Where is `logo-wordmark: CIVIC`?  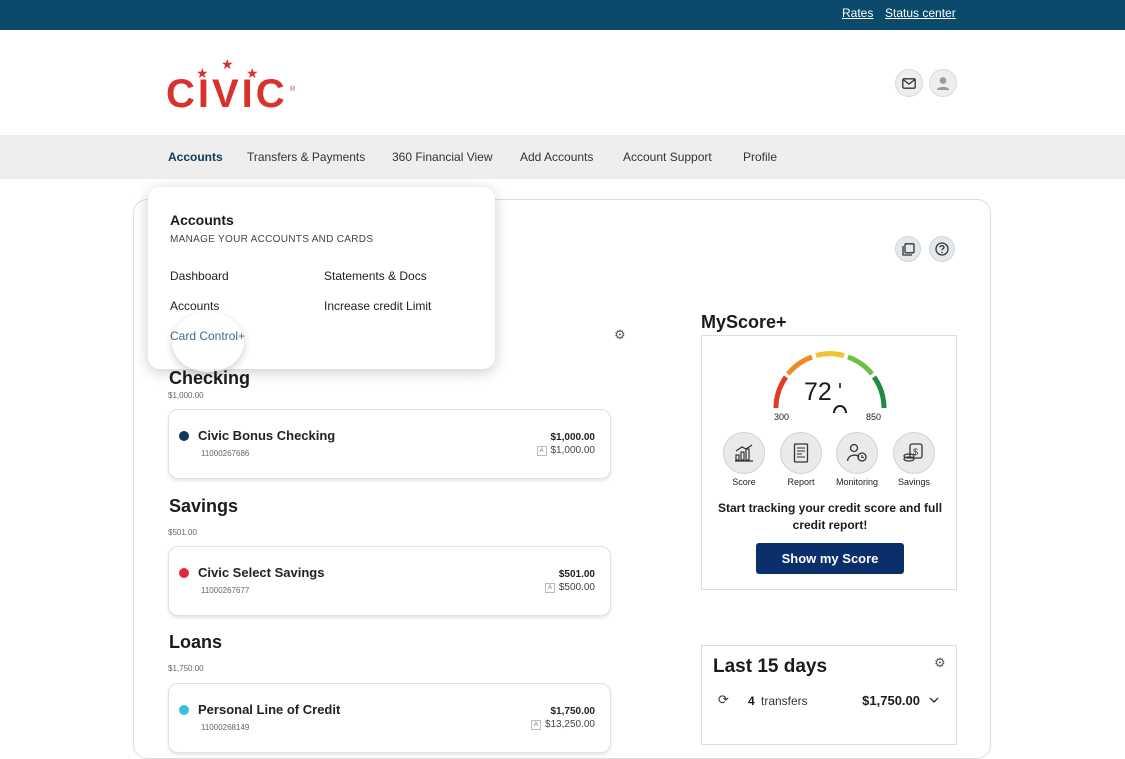
logo-wordmark: CIVIC is located at coordinates (227, 94).